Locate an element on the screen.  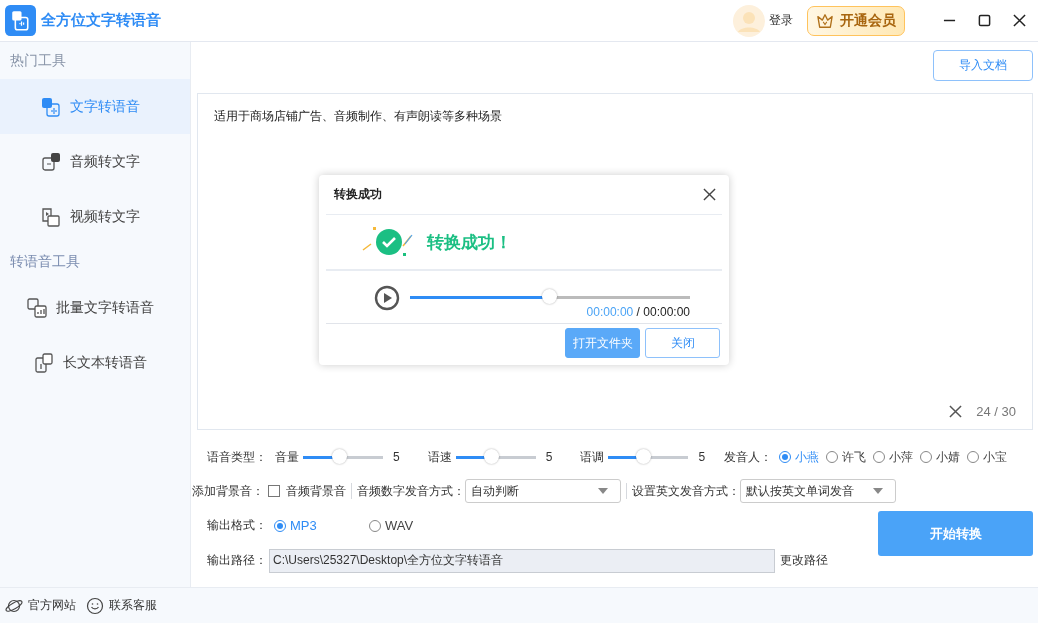
official-website-link: 官方网站 is located at coordinates (40, 605).